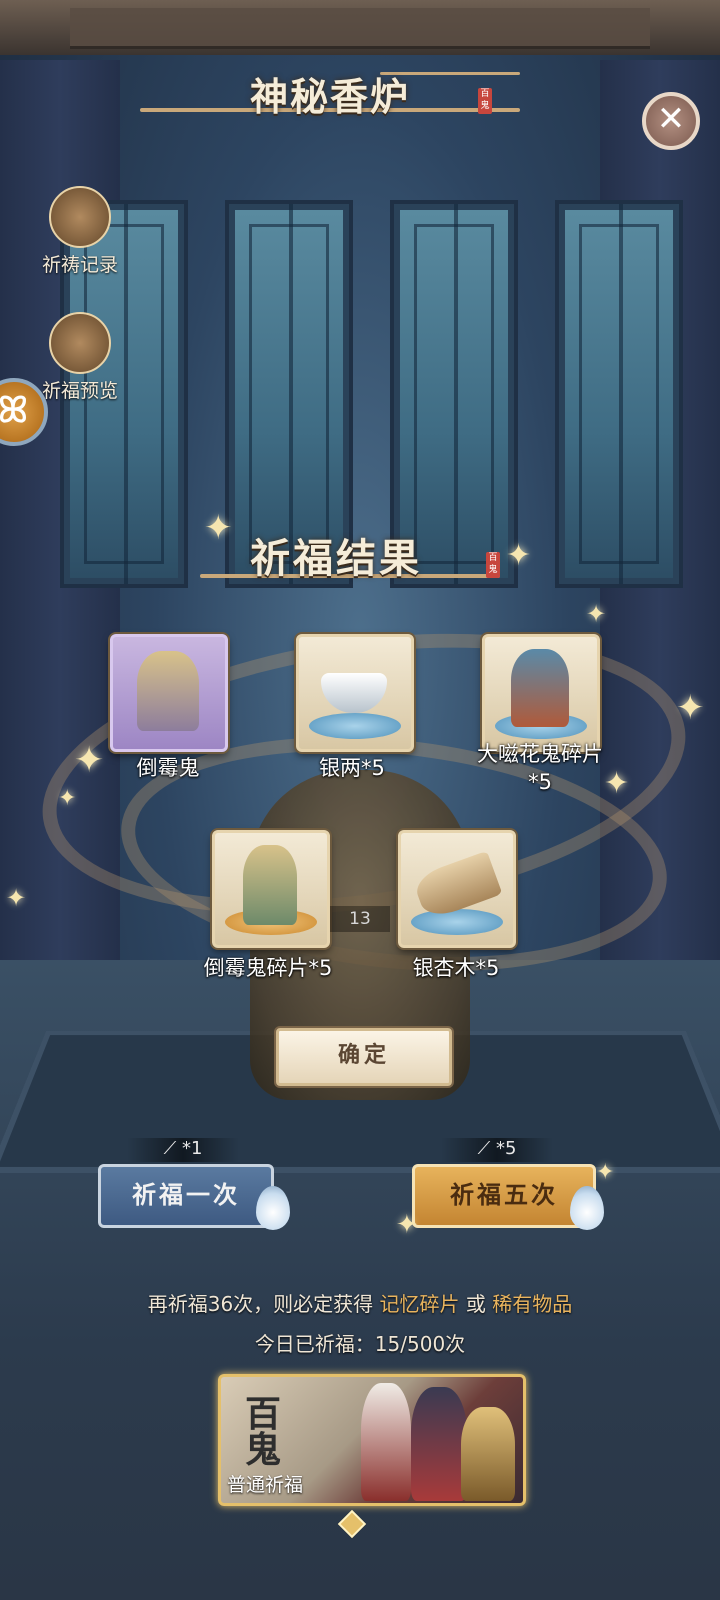  I want to click on pray-once-button: 祈福一次, so click(186, 1196).